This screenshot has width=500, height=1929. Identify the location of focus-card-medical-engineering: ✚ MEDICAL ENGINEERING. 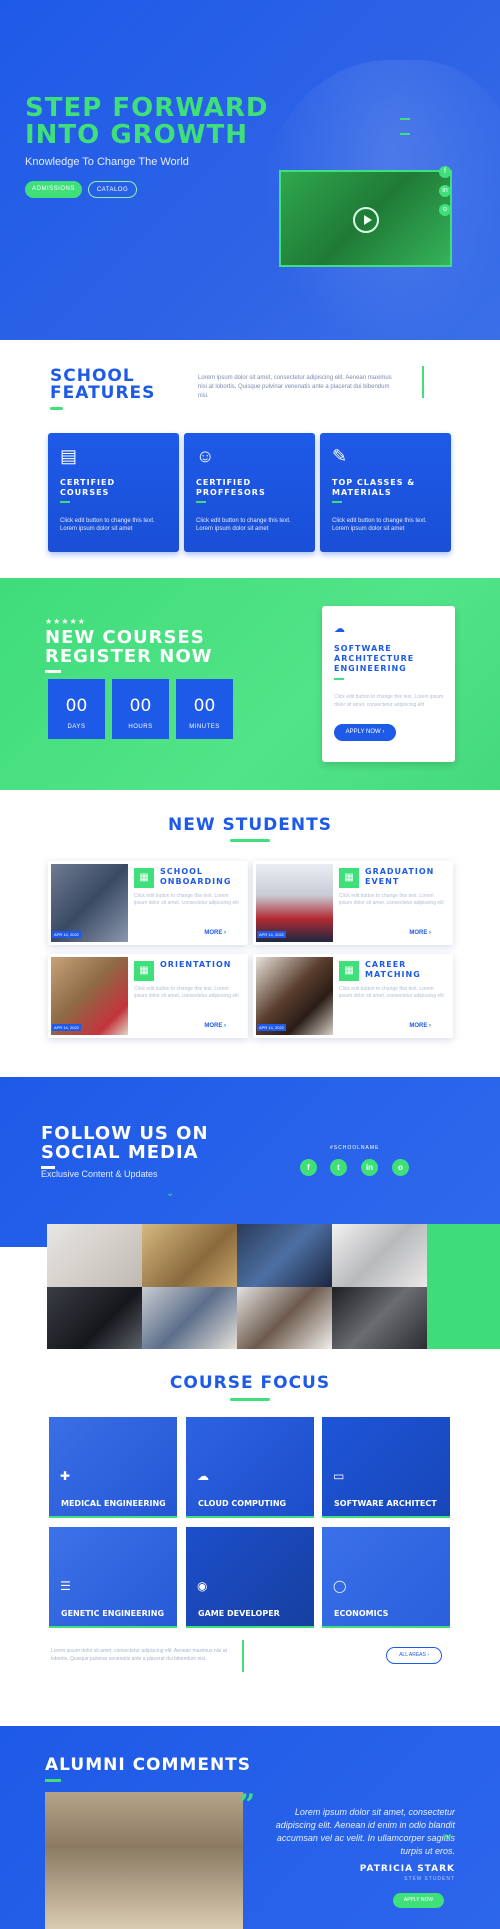
(113, 1467).